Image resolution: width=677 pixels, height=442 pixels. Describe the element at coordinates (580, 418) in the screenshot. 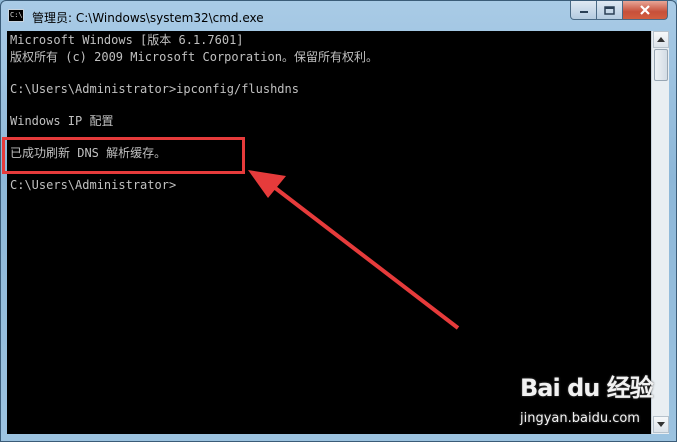

I see `watermark-url: jingyan.baidu.com` at that location.